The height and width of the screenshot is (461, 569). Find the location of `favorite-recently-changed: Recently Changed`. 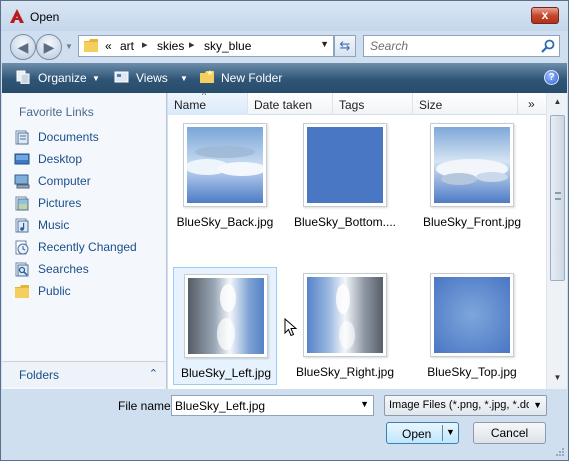

favorite-recently-changed: Recently Changed is located at coordinates (89, 248).